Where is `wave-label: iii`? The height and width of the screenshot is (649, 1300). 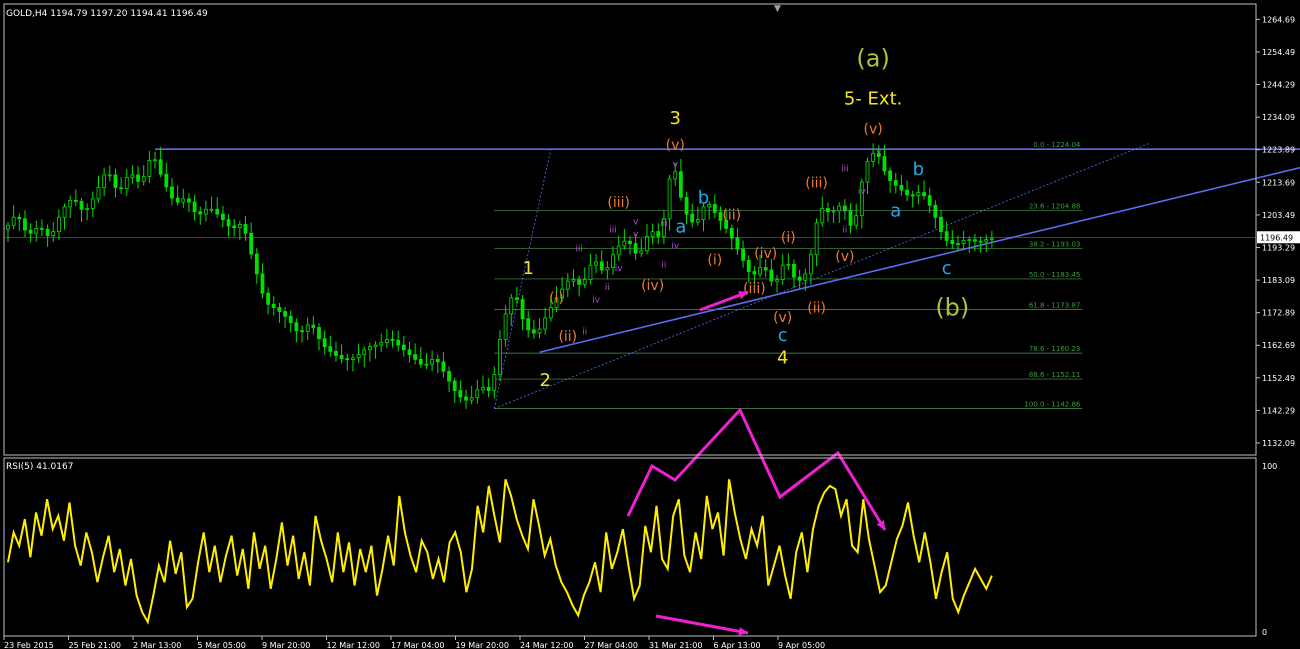 wave-label: iii is located at coordinates (613, 230).